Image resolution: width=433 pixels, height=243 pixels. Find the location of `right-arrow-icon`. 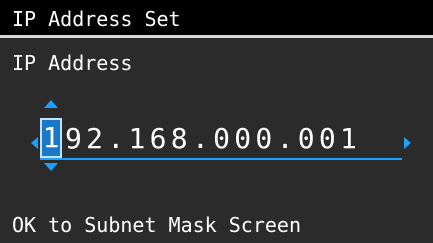

right-arrow-icon is located at coordinates (407, 143).